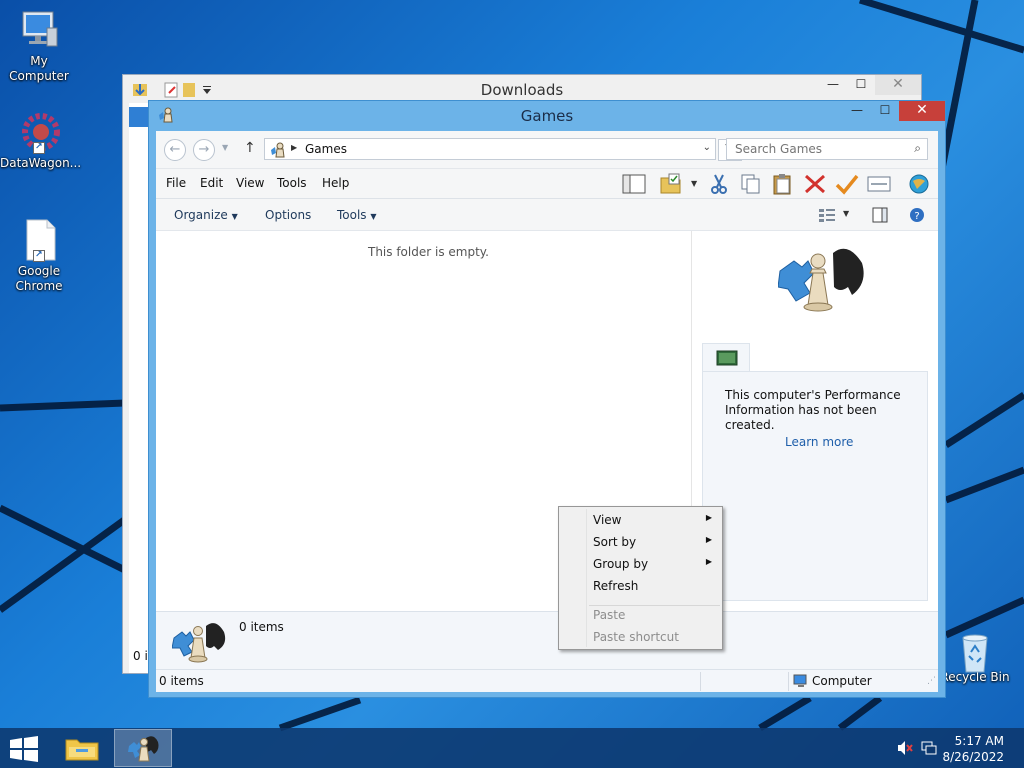 This screenshot has width=1024, height=768. Describe the element at coordinates (707, 147) in the screenshot. I see `address-dropdown-icon: ⌄` at that location.